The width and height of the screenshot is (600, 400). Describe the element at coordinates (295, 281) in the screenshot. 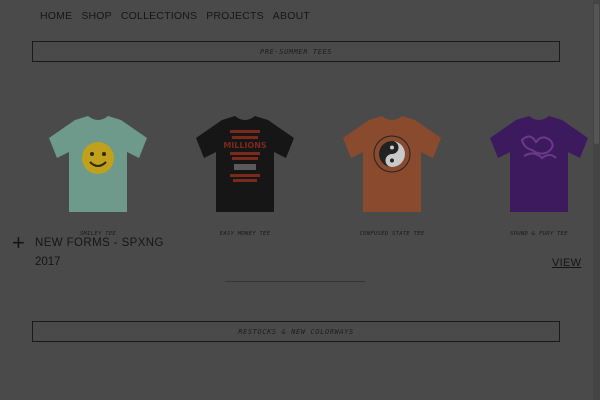

I see `divider` at that location.